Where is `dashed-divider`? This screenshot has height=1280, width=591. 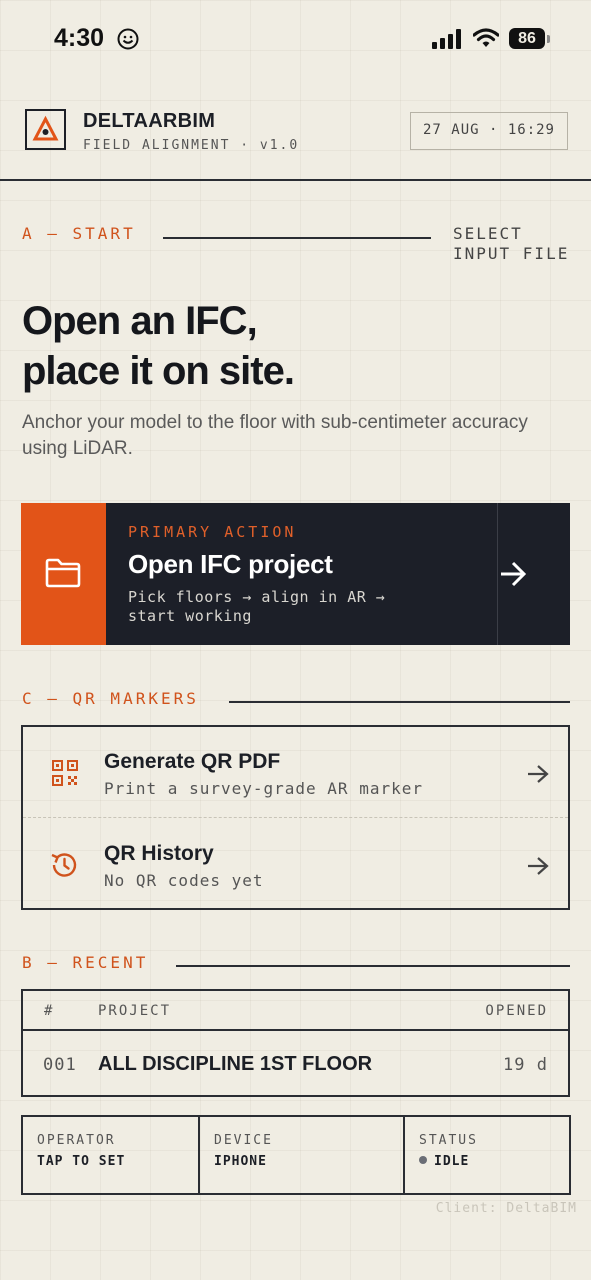
dashed-divider is located at coordinates (295, 817).